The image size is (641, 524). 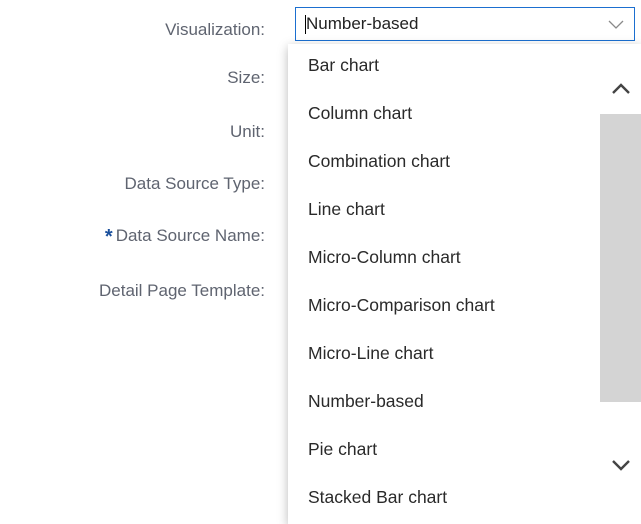 I want to click on data-source-type-label: Data Source Type:, so click(x=195, y=183).